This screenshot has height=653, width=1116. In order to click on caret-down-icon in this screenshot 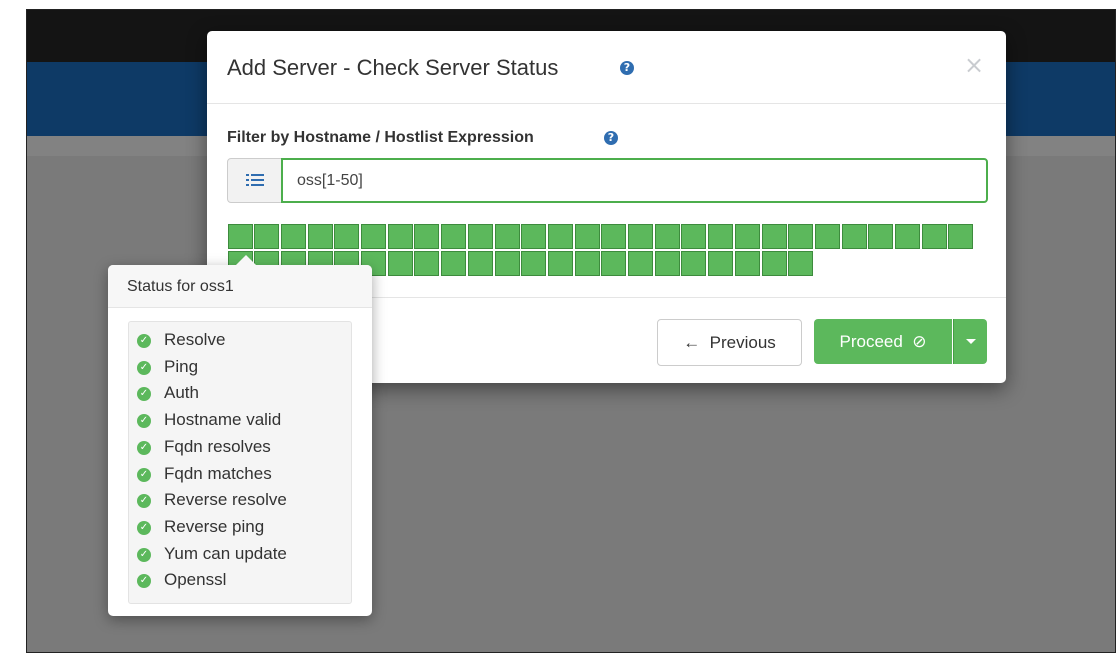, I will do `click(971, 341)`.